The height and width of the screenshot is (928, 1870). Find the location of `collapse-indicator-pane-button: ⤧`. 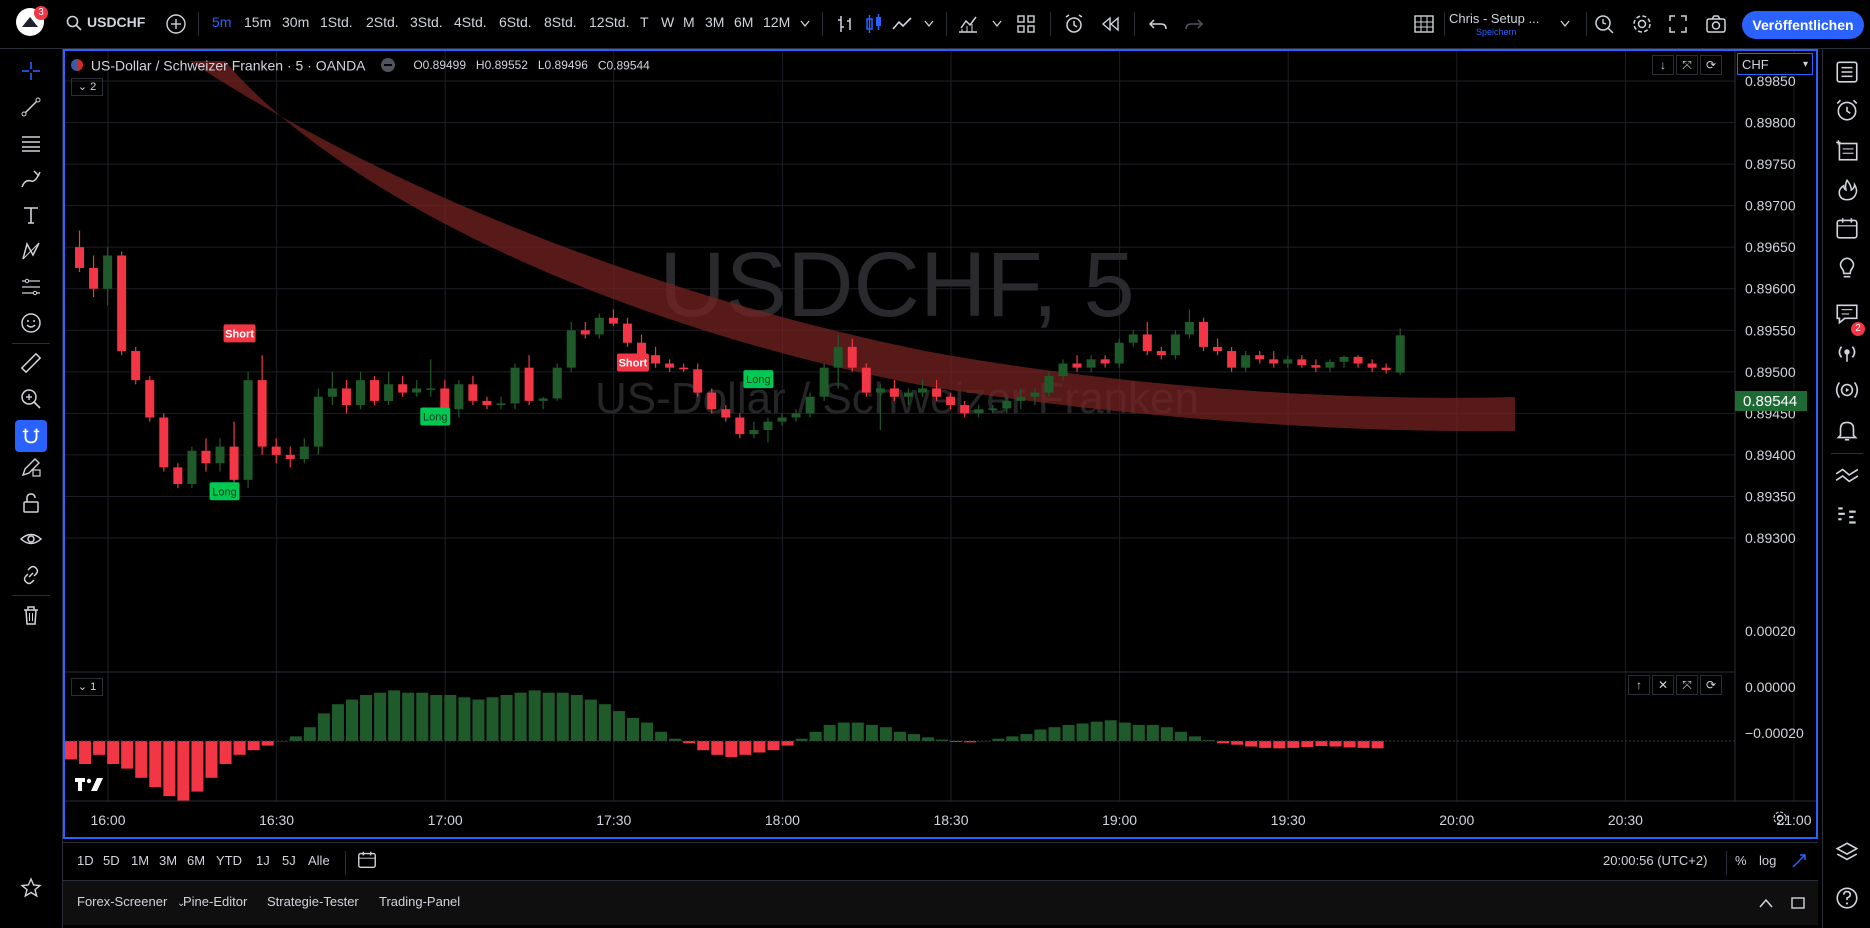

collapse-indicator-pane-button: ⤧ is located at coordinates (1687, 685).